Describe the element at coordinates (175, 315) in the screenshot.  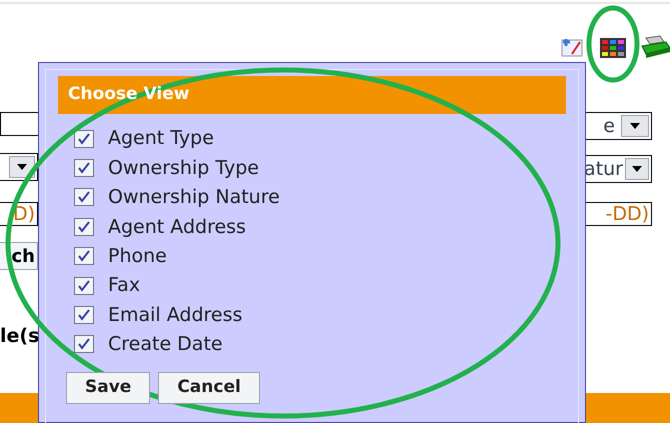
I see `checkbox-label: Email Address` at that location.